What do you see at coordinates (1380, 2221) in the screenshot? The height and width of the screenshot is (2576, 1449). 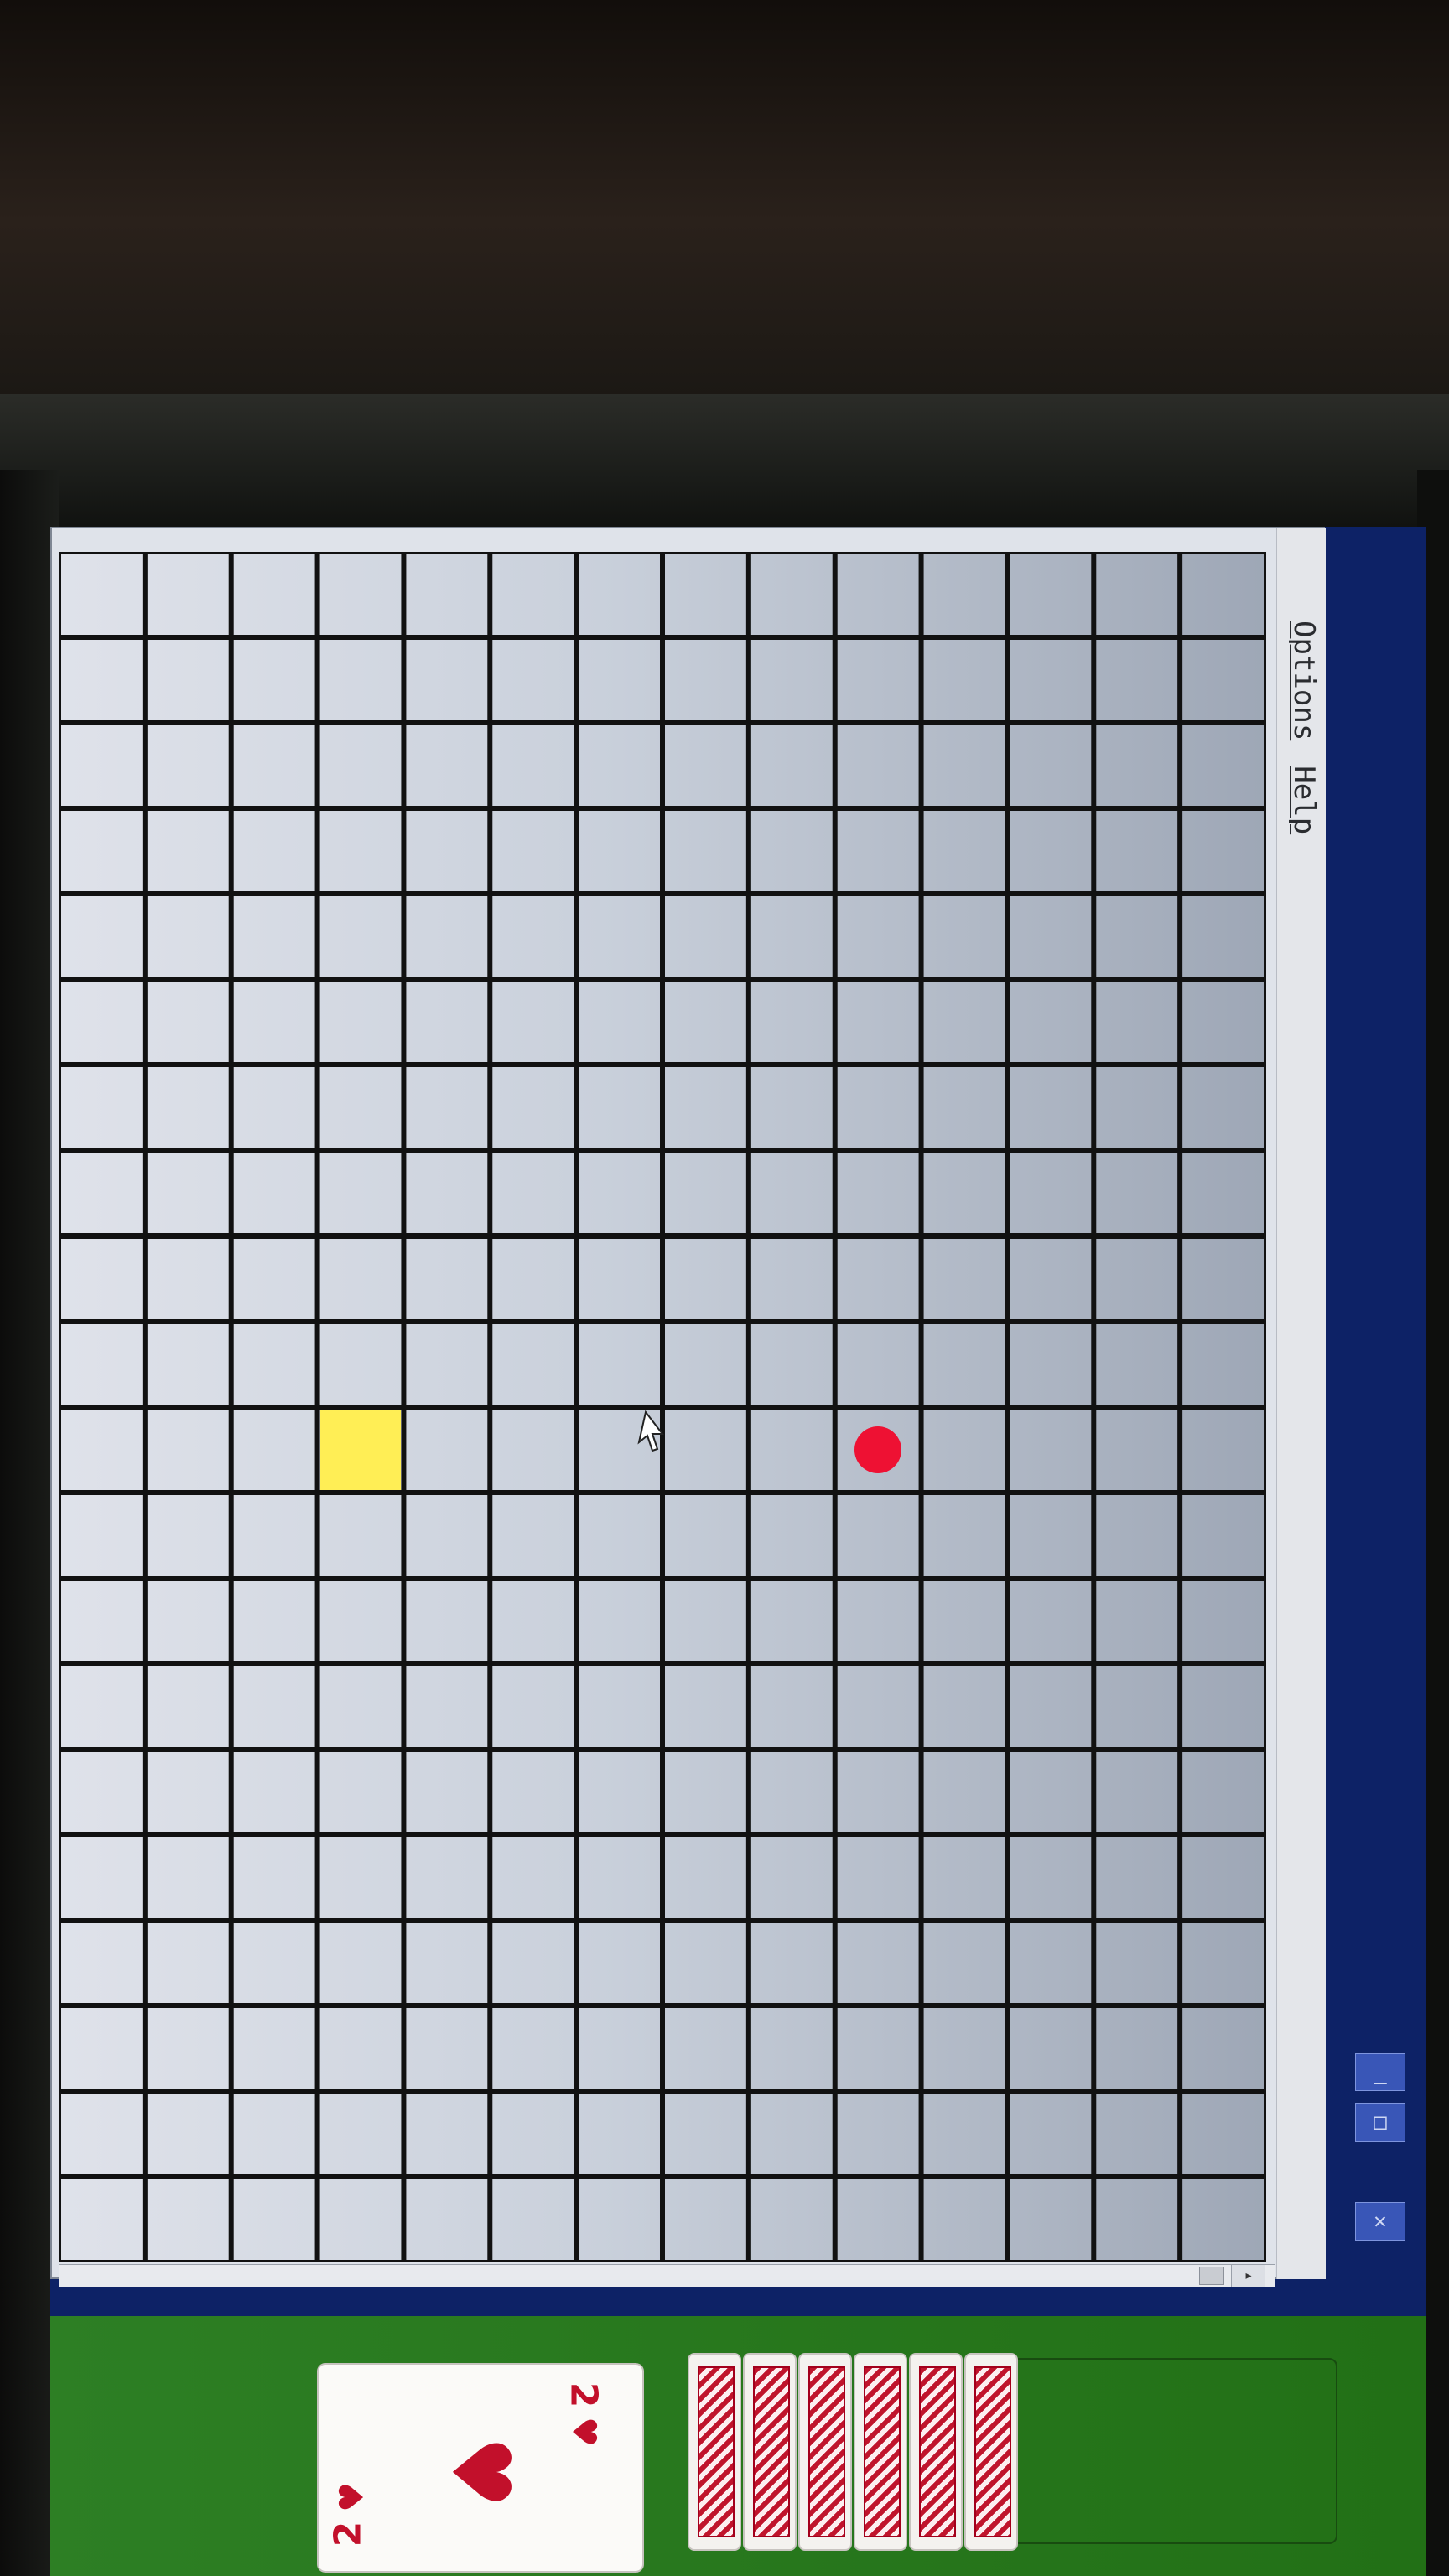 I see `close-button: ✕` at bounding box center [1380, 2221].